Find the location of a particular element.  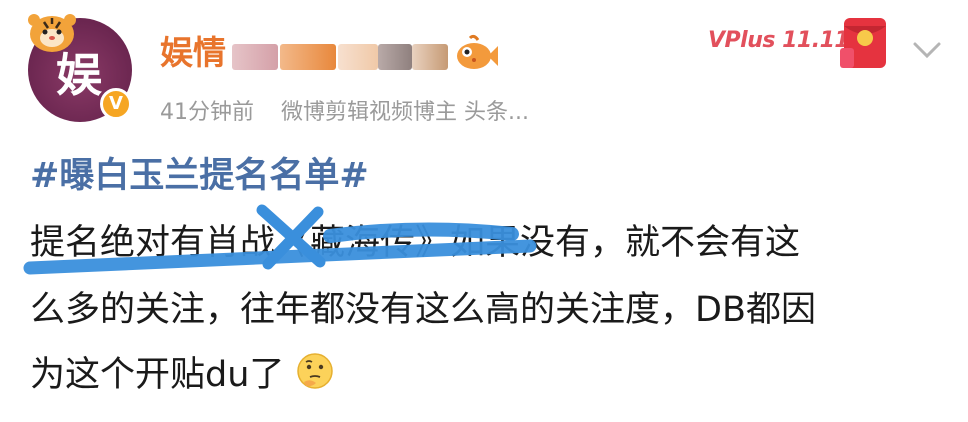

username: 娱情 is located at coordinates (193, 53).